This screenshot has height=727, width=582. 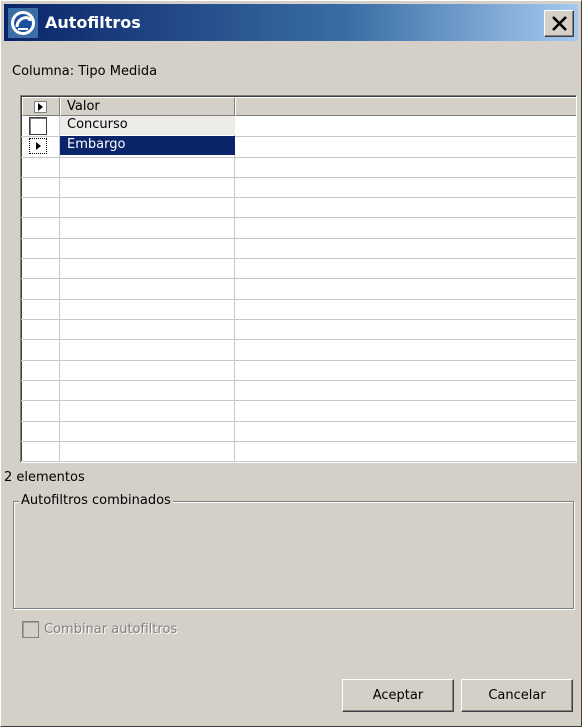 What do you see at coordinates (147, 125) in the screenshot?
I see `table-row-value: Concurso` at bounding box center [147, 125].